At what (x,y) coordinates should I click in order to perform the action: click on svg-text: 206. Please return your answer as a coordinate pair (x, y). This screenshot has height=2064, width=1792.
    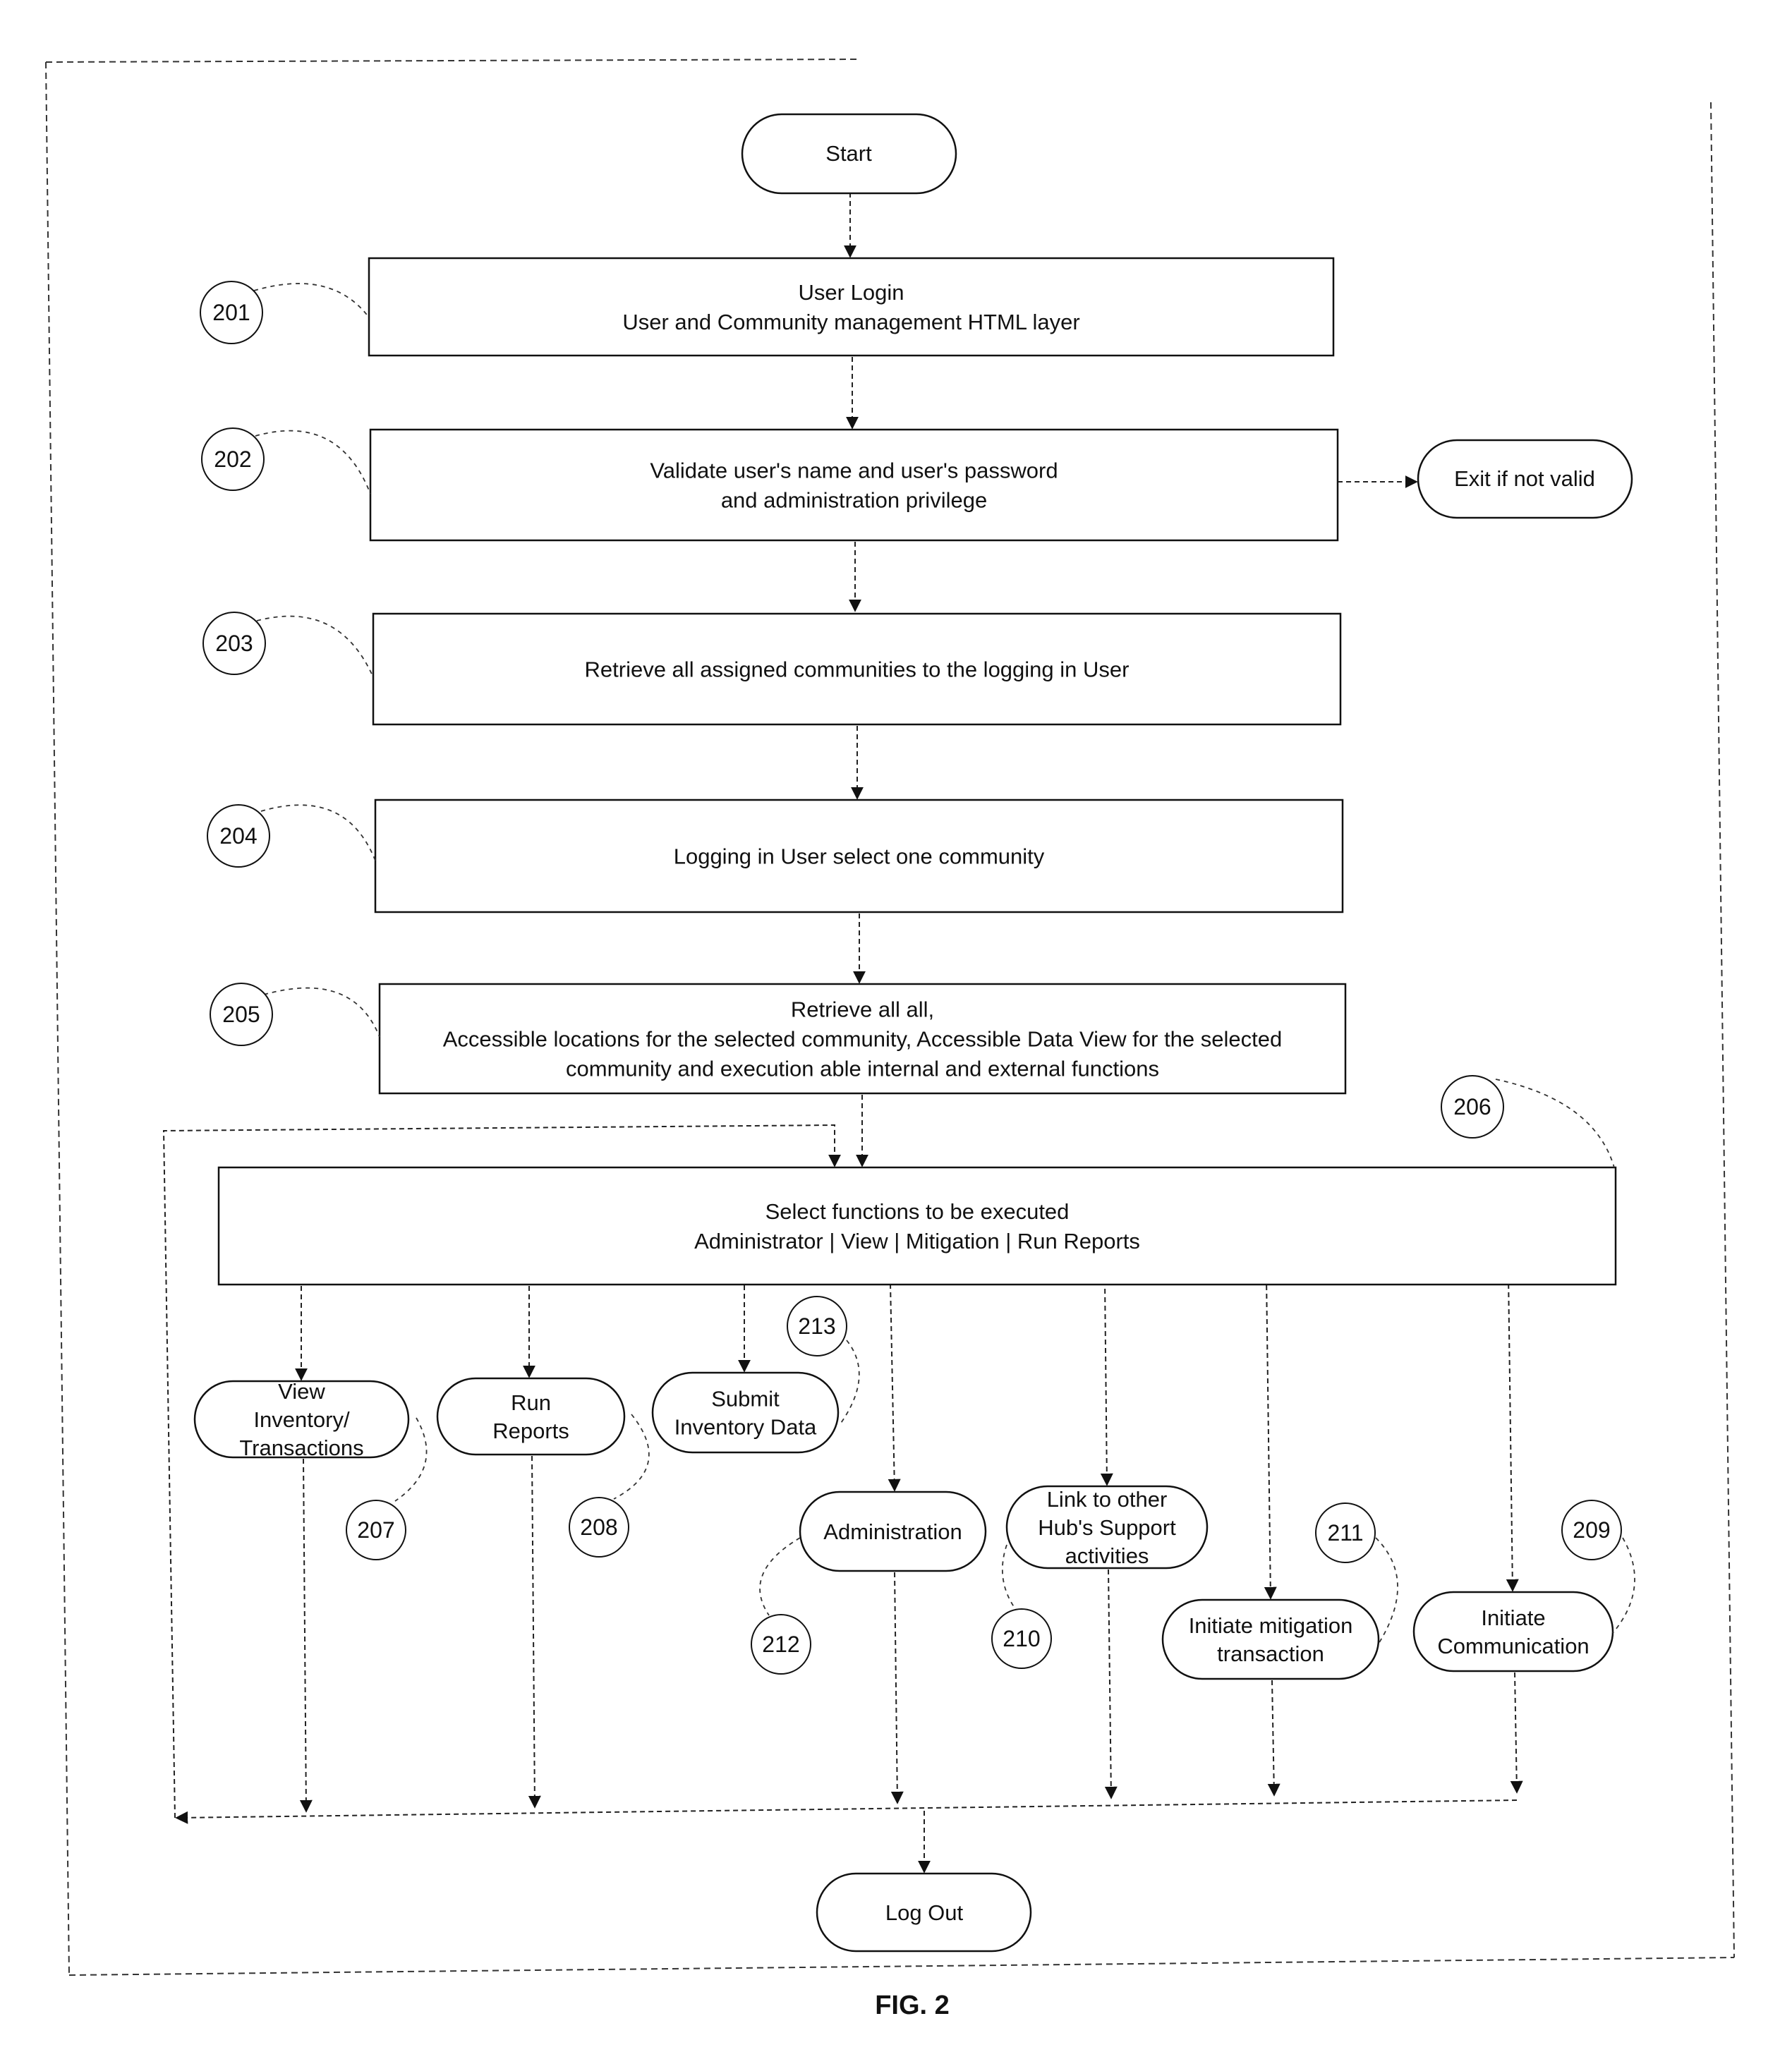
    Looking at the image, I should click on (1472, 1106).